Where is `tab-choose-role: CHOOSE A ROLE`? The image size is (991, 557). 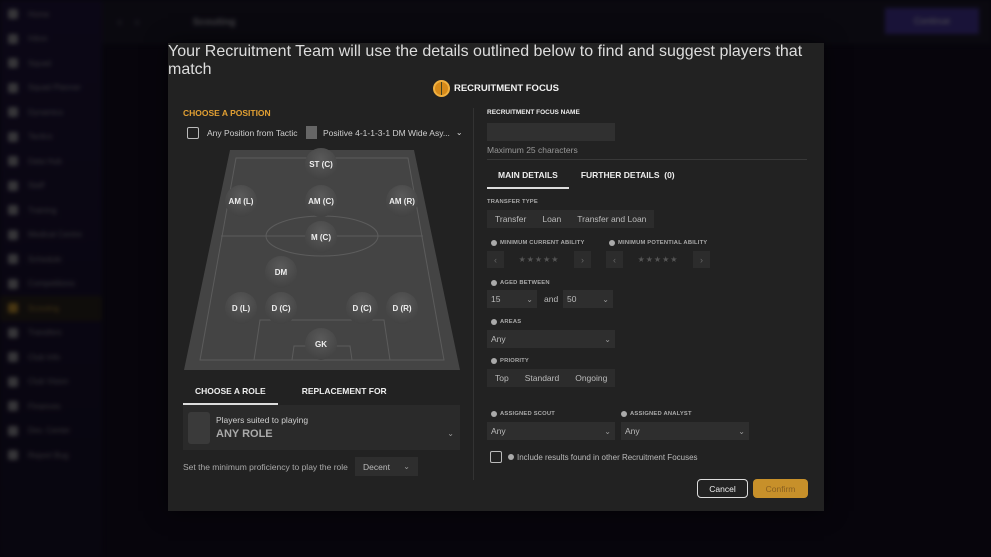
tab-choose-role: CHOOSE A ROLE is located at coordinates (230, 395).